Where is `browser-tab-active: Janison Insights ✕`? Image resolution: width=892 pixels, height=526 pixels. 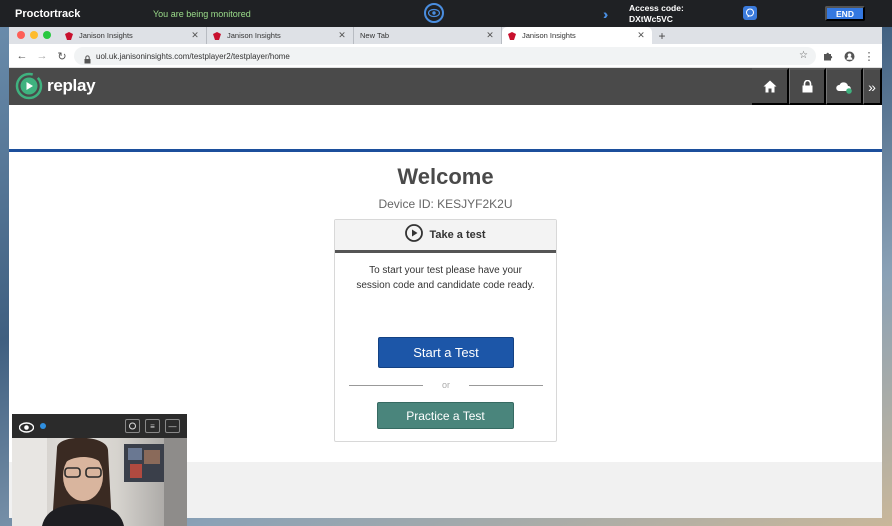 browser-tab-active: Janison Insights ✕ is located at coordinates (577, 35).